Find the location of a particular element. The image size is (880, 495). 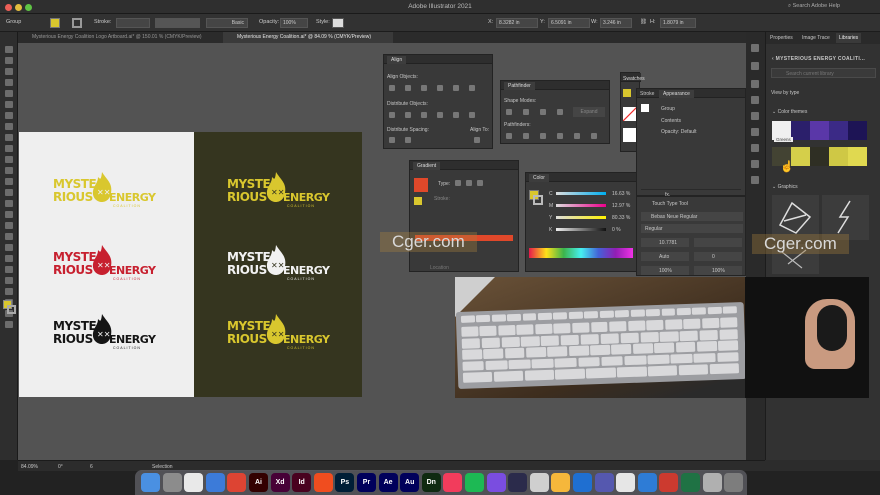

artboard-number: 6 is located at coordinates (91, 467).